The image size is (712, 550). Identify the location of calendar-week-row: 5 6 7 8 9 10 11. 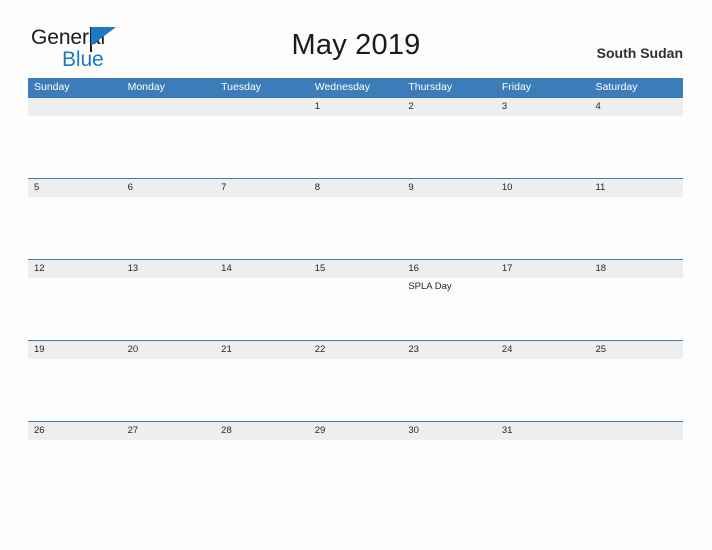
(355, 218).